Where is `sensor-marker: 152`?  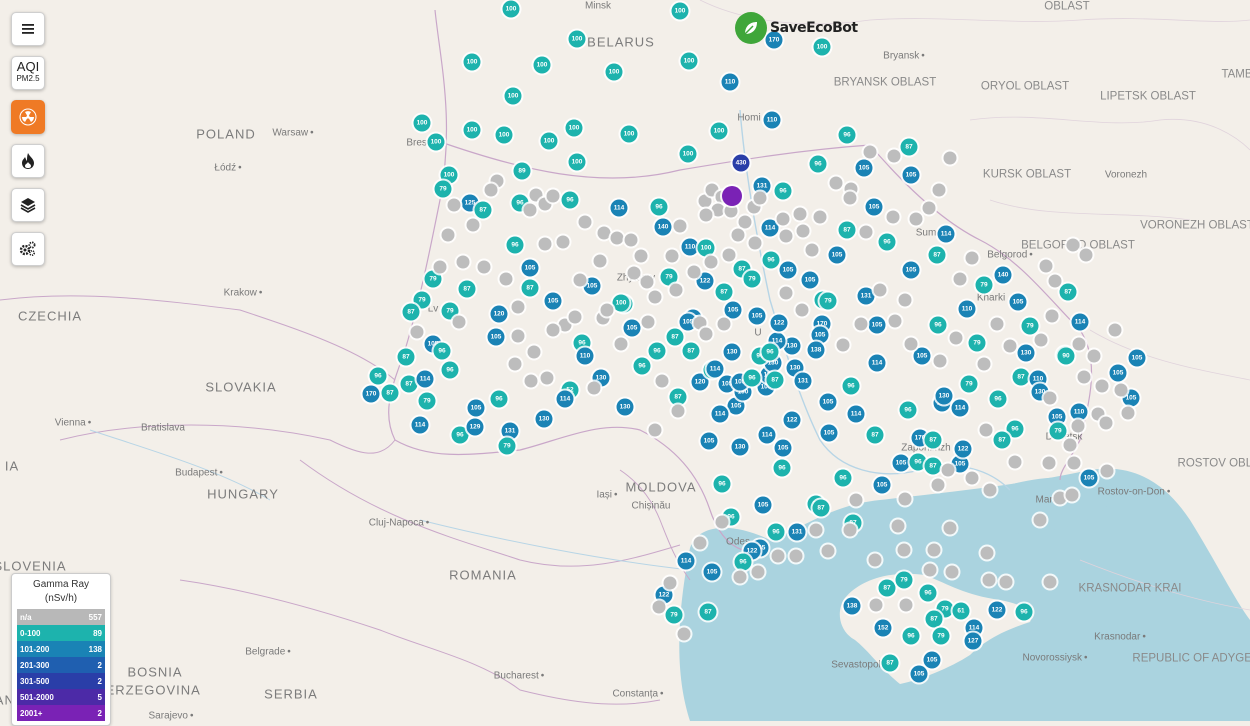 sensor-marker: 152 is located at coordinates (883, 628).